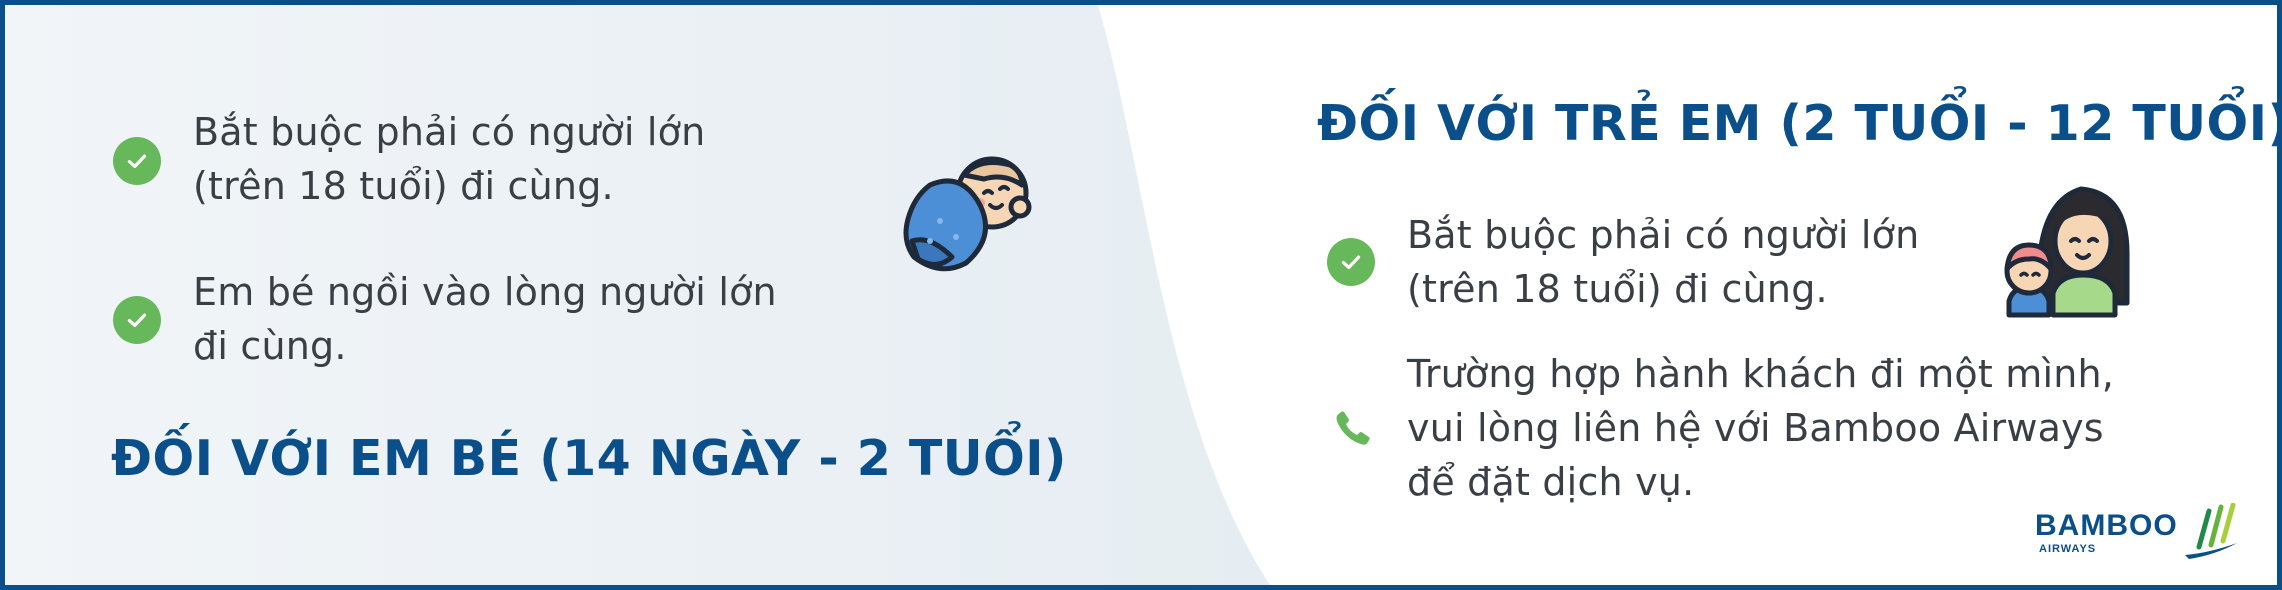  I want to click on bamboo-logo: BAMBOO AIRWAYS, so click(2139, 532).